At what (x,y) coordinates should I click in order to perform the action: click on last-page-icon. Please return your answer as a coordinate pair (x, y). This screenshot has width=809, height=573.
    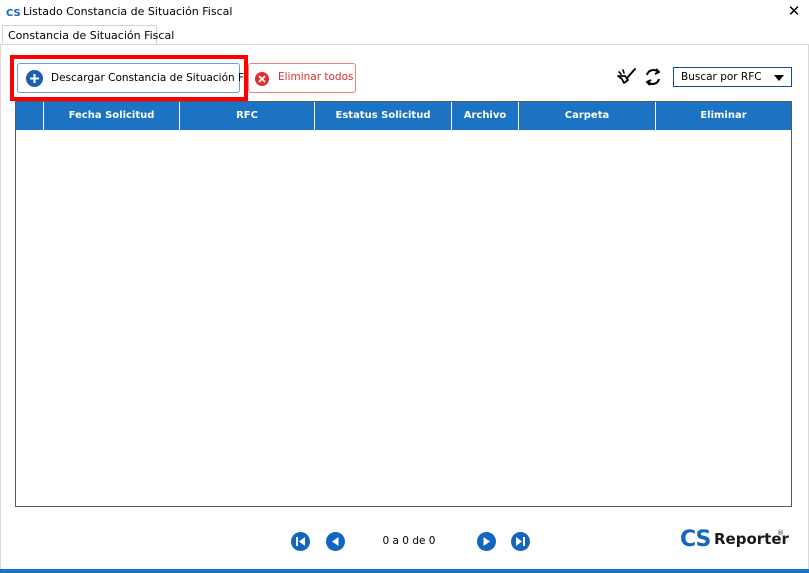
    Looking at the image, I should click on (520, 541).